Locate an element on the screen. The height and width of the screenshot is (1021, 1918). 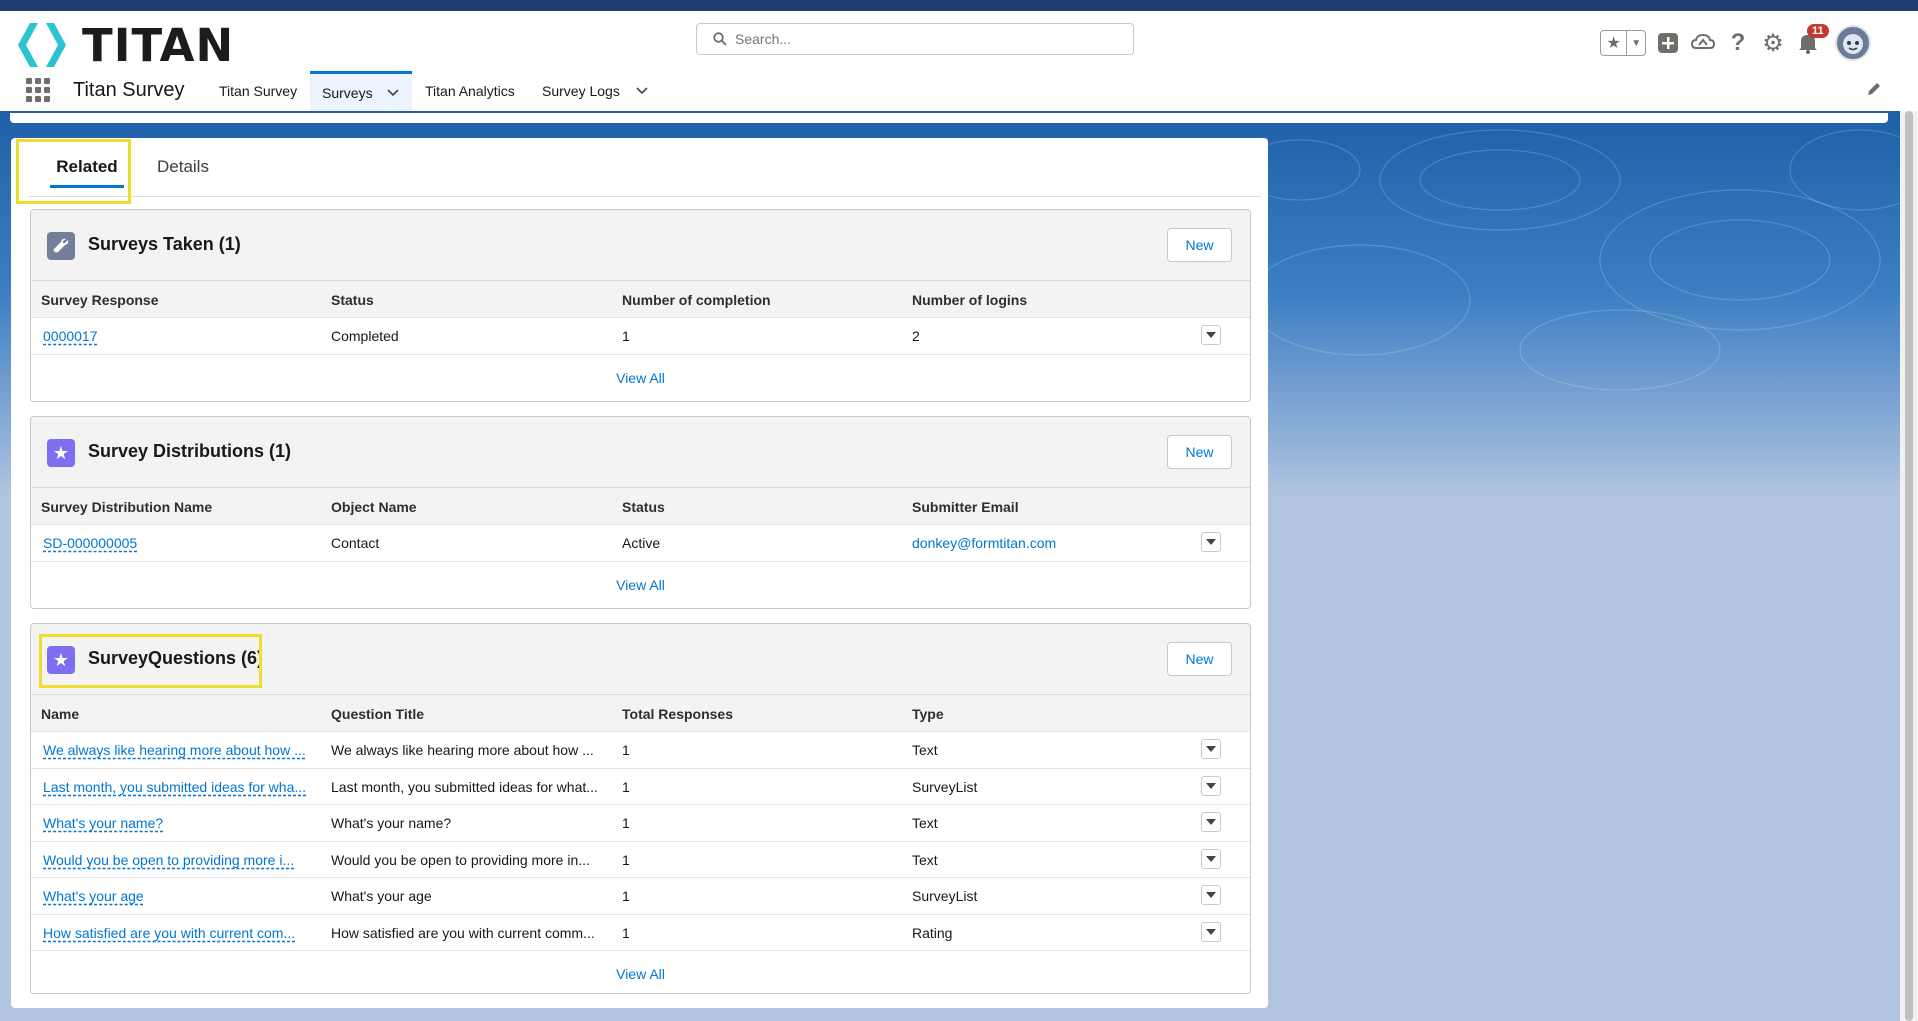
user-avatar is located at coordinates (1853, 43).